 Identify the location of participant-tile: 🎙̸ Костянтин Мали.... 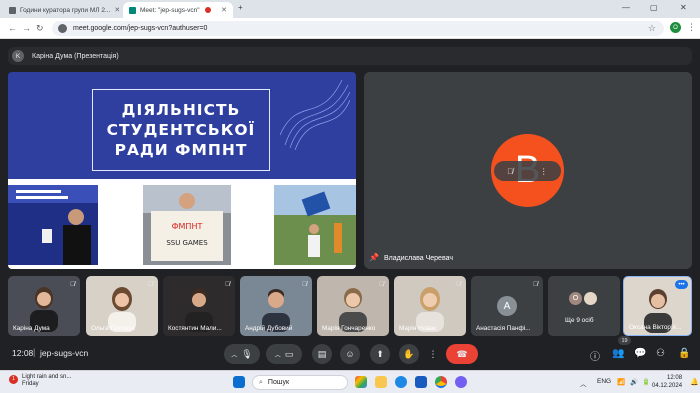
(199, 306).